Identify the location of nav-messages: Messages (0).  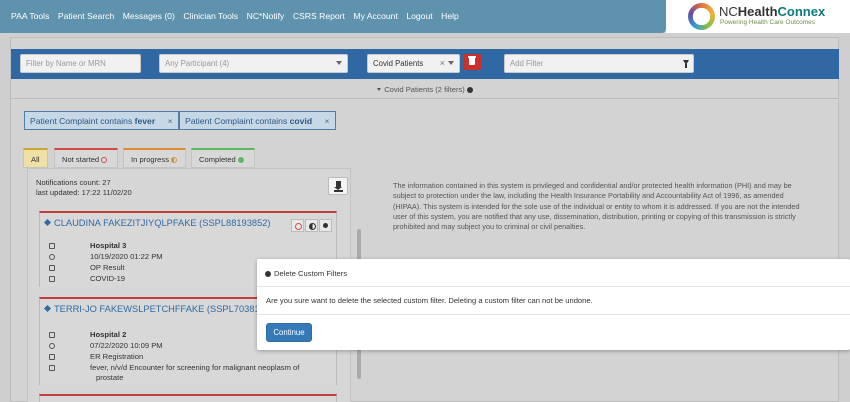
(149, 16).